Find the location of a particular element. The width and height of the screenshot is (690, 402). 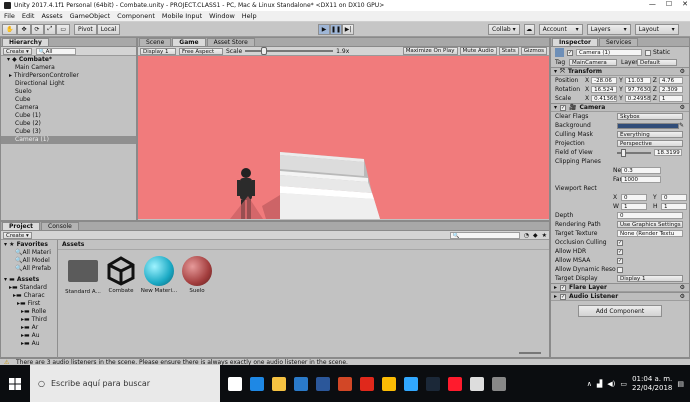

rotate-tool-button: ⟳ is located at coordinates (37, 29).